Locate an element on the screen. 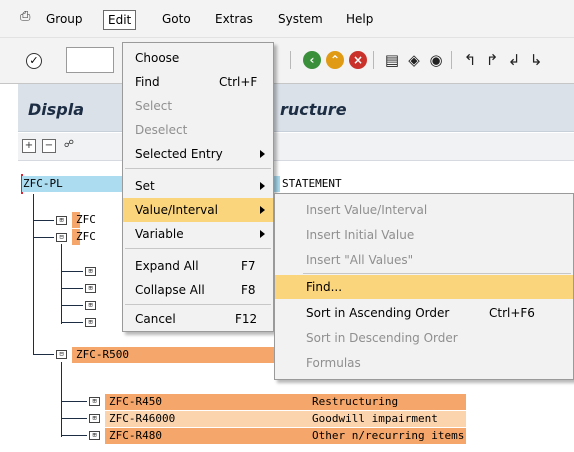  menu-item-label: Select is located at coordinates (154, 106).